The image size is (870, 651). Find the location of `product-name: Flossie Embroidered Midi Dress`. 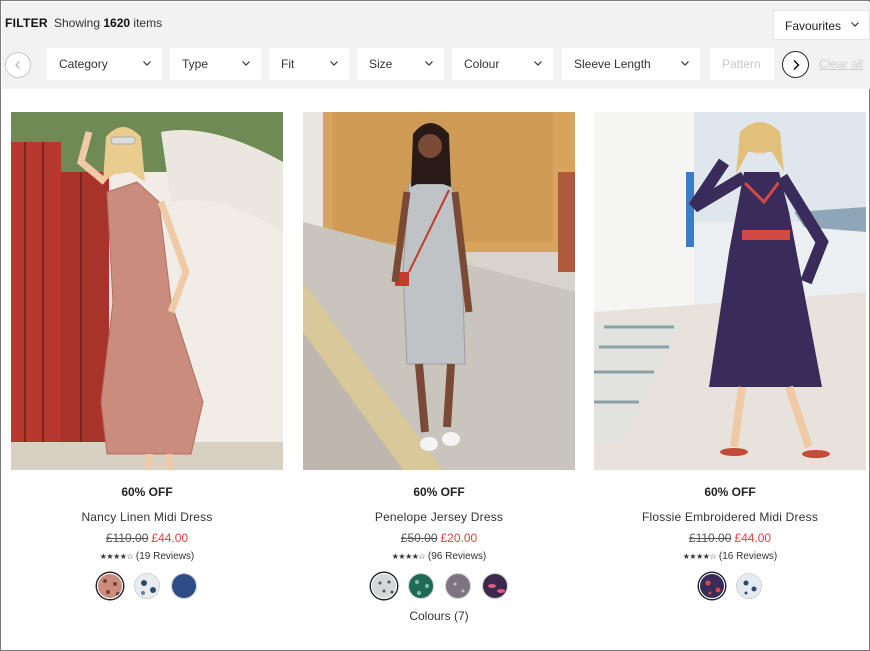

product-name: Flossie Embroidered Midi Dress is located at coordinates (730, 517).